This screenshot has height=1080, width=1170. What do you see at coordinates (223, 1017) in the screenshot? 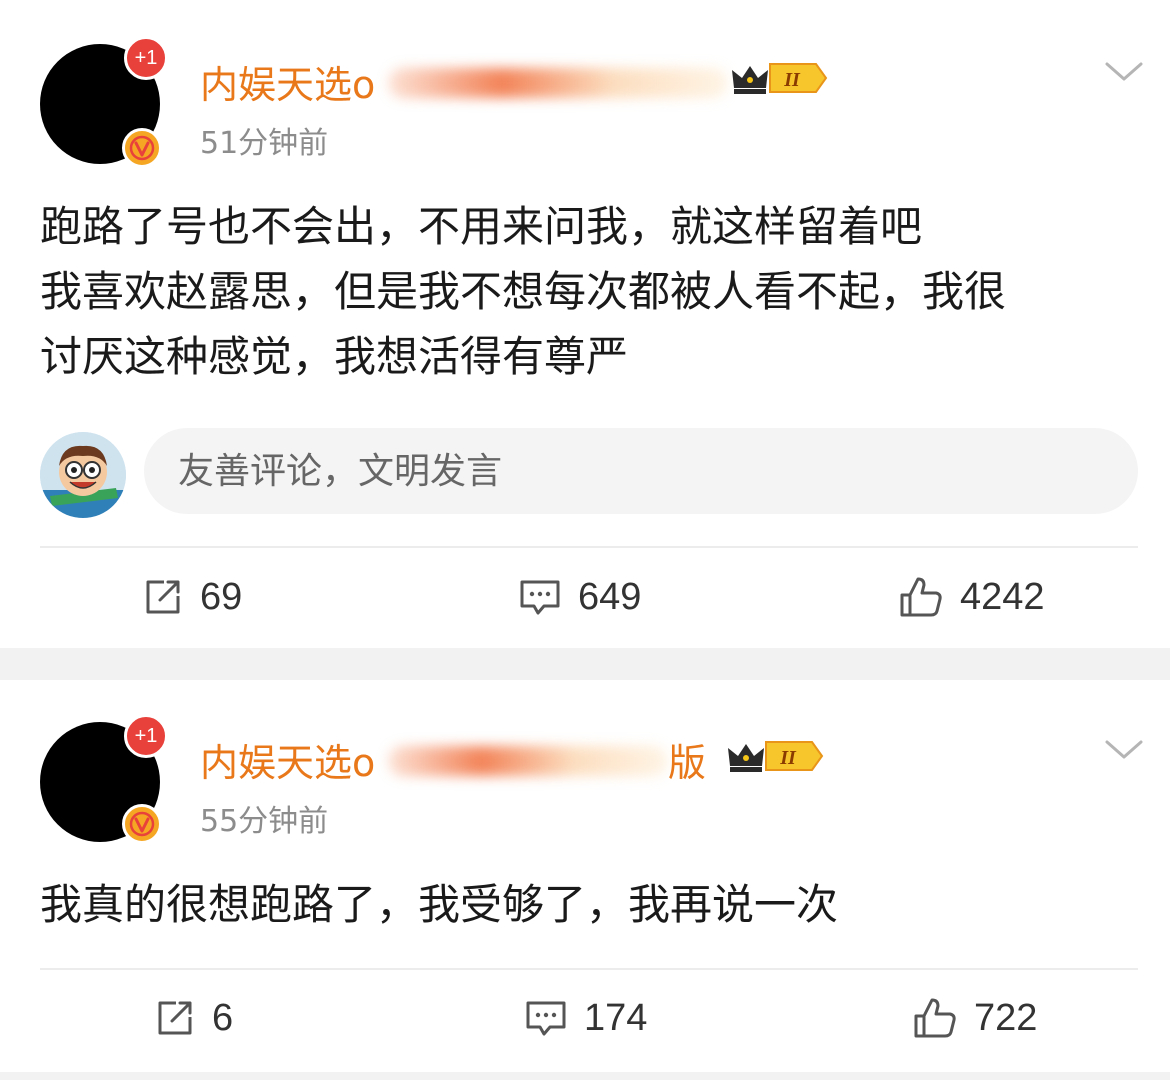
I see `repost-count: 6` at bounding box center [223, 1017].